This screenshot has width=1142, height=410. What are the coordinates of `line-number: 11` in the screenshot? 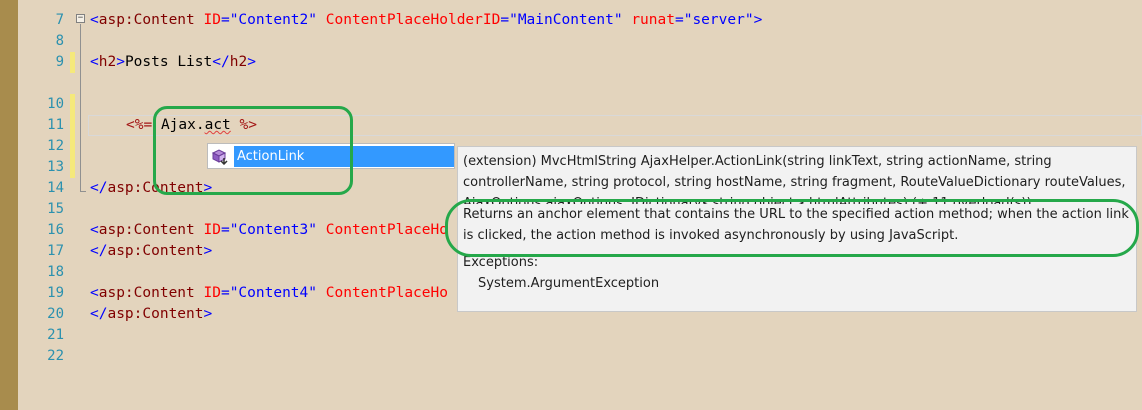 It's located at (55, 125).